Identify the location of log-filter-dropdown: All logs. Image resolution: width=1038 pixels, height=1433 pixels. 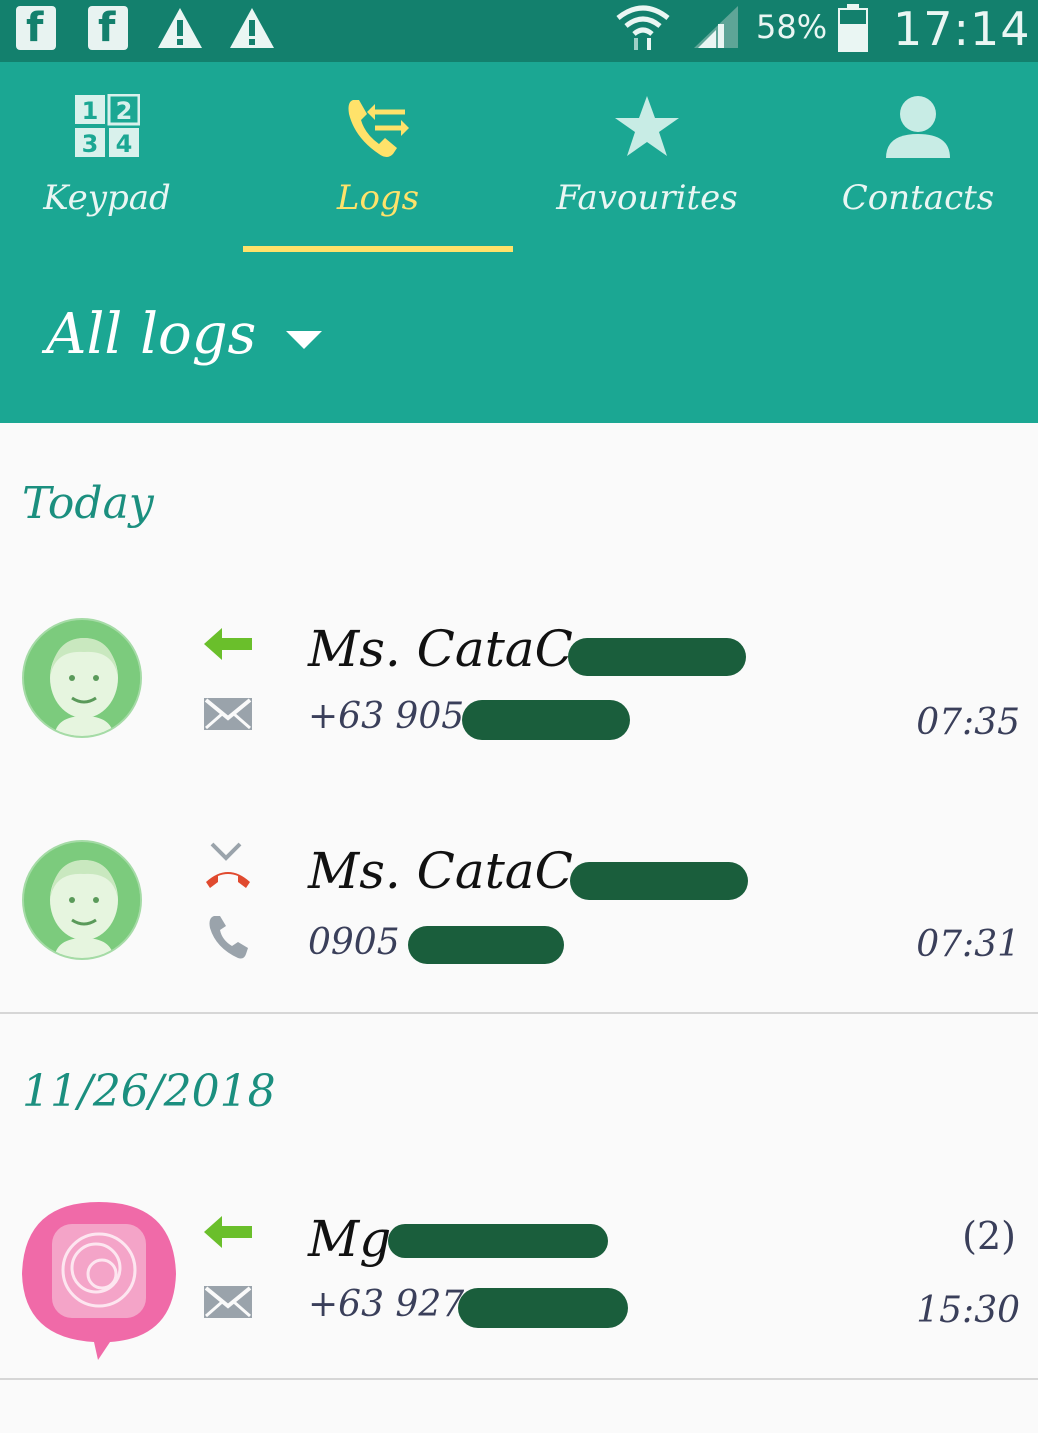
(184, 334).